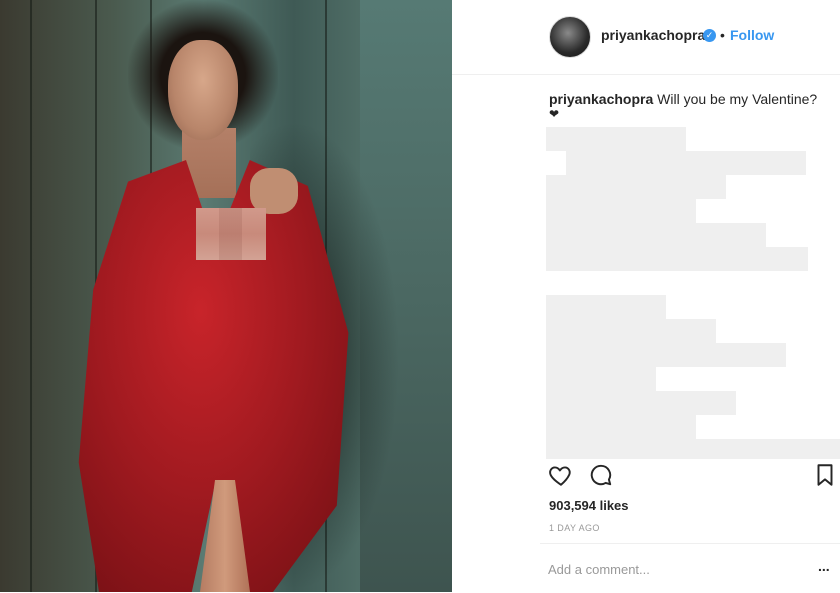  What do you see at coordinates (31, 296) in the screenshot?
I see `wood-plank-line` at bounding box center [31, 296].